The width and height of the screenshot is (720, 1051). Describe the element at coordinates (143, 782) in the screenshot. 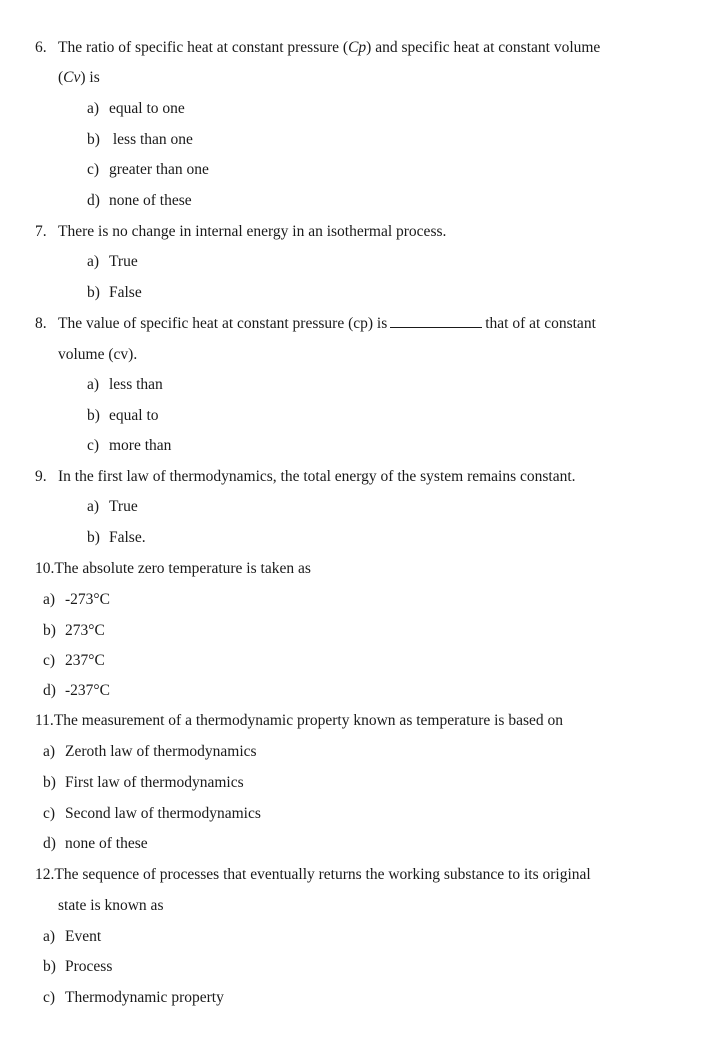

I see `option-b: b) First law of thermodynamics` at that location.